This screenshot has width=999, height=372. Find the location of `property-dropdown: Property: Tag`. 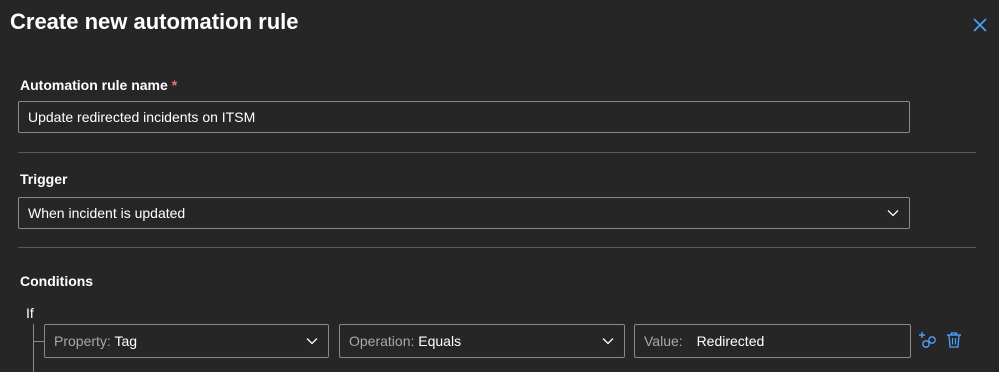

property-dropdown: Property: Tag is located at coordinates (186, 341).